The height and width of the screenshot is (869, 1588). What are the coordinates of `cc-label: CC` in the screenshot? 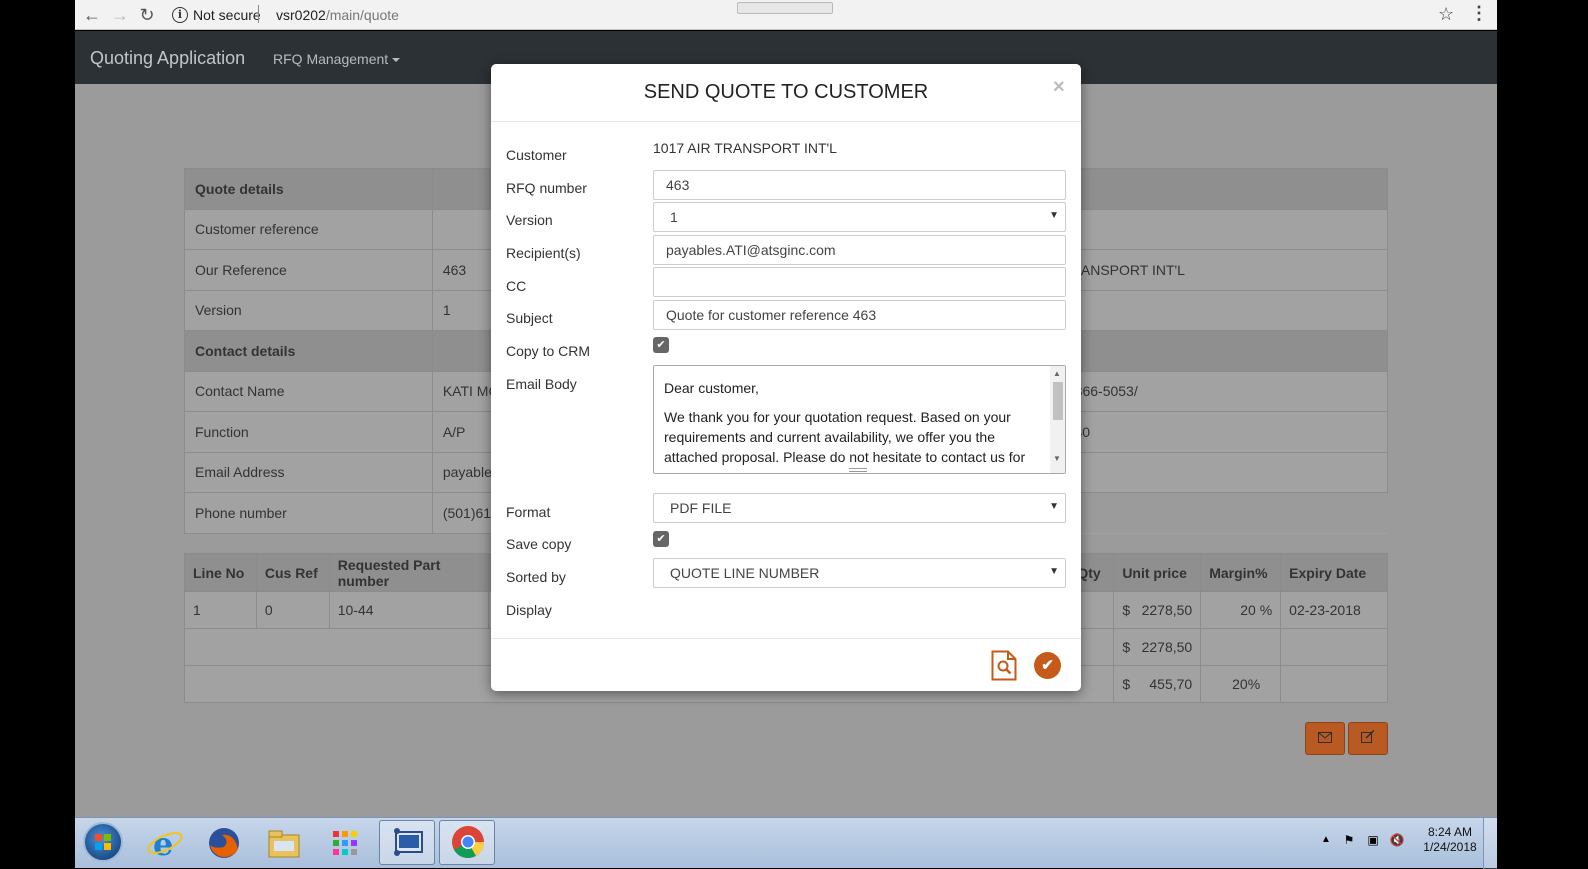 It's located at (516, 286).